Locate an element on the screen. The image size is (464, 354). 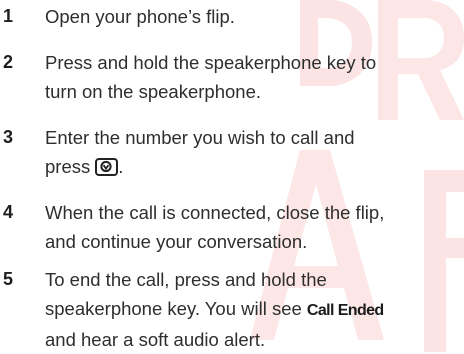
step-number: 4 is located at coordinates (8, 212).